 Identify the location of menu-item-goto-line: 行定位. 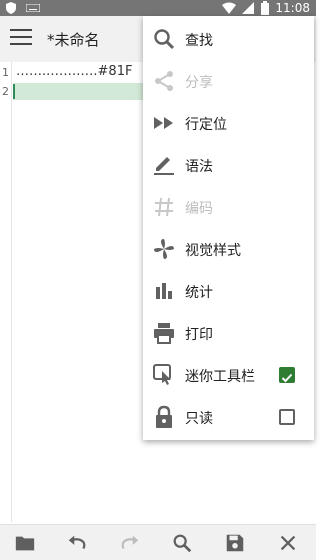
(228, 123).